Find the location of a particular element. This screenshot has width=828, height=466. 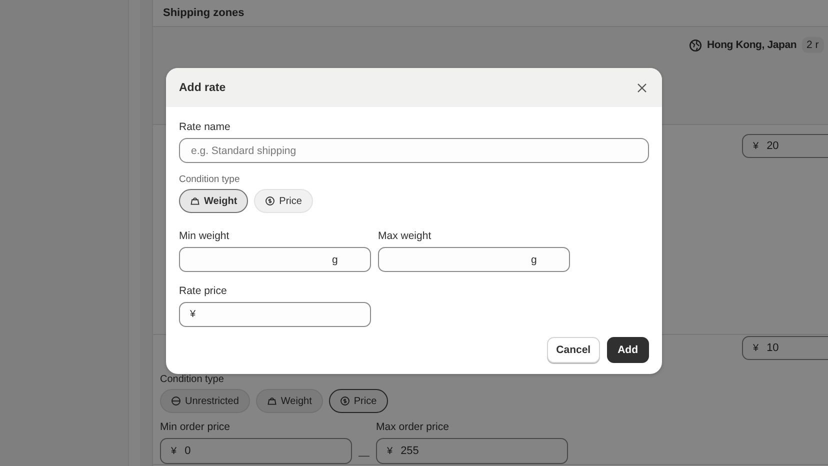

add-button: Add is located at coordinates (627, 350).